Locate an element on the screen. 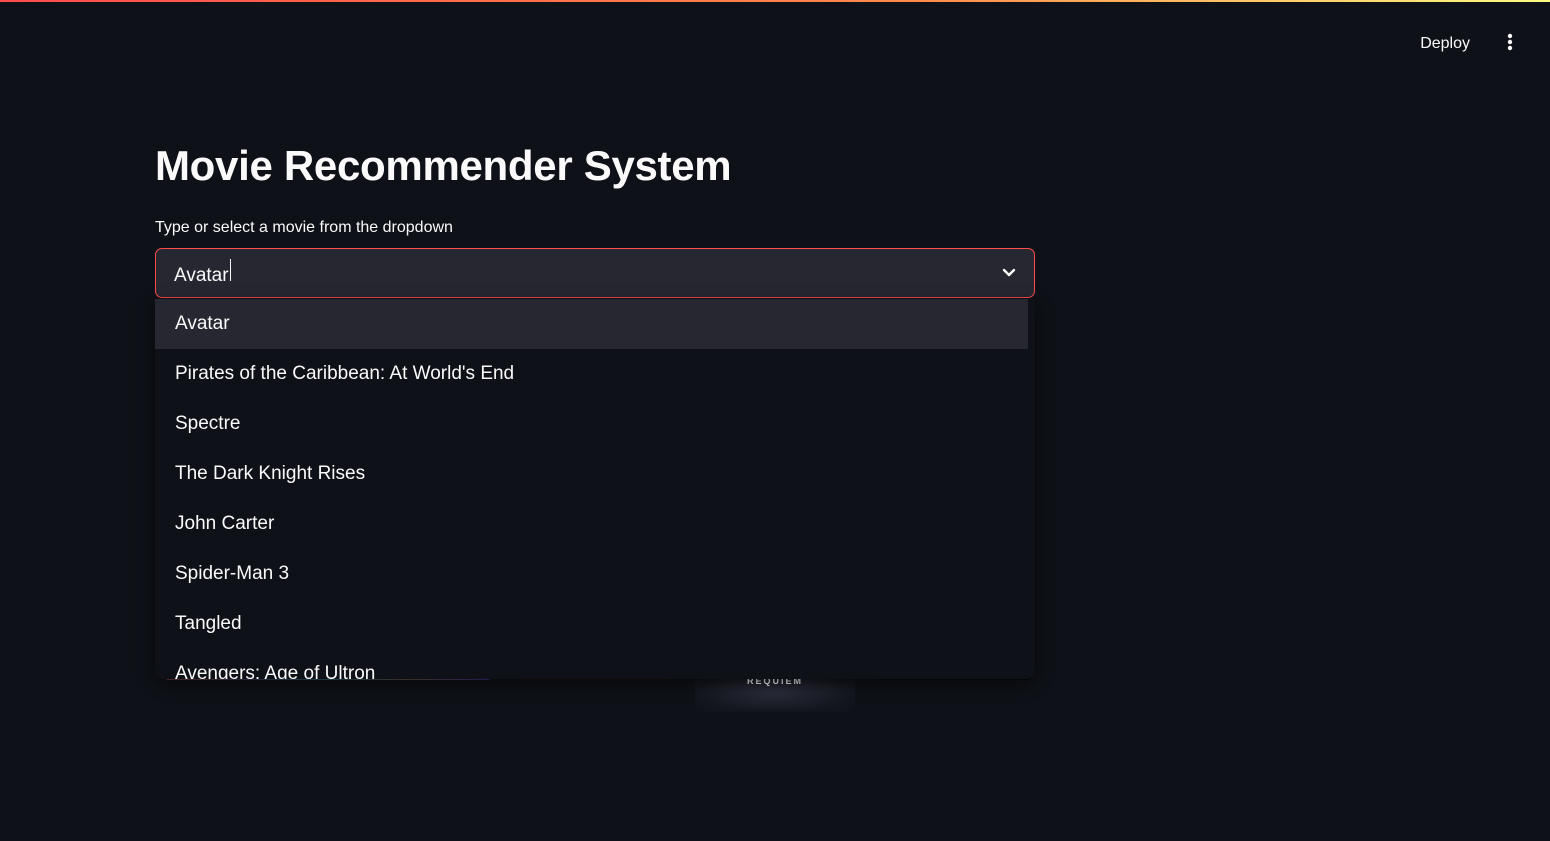 The width and height of the screenshot is (1550, 841). movie-select: Avatar is located at coordinates (595, 273).